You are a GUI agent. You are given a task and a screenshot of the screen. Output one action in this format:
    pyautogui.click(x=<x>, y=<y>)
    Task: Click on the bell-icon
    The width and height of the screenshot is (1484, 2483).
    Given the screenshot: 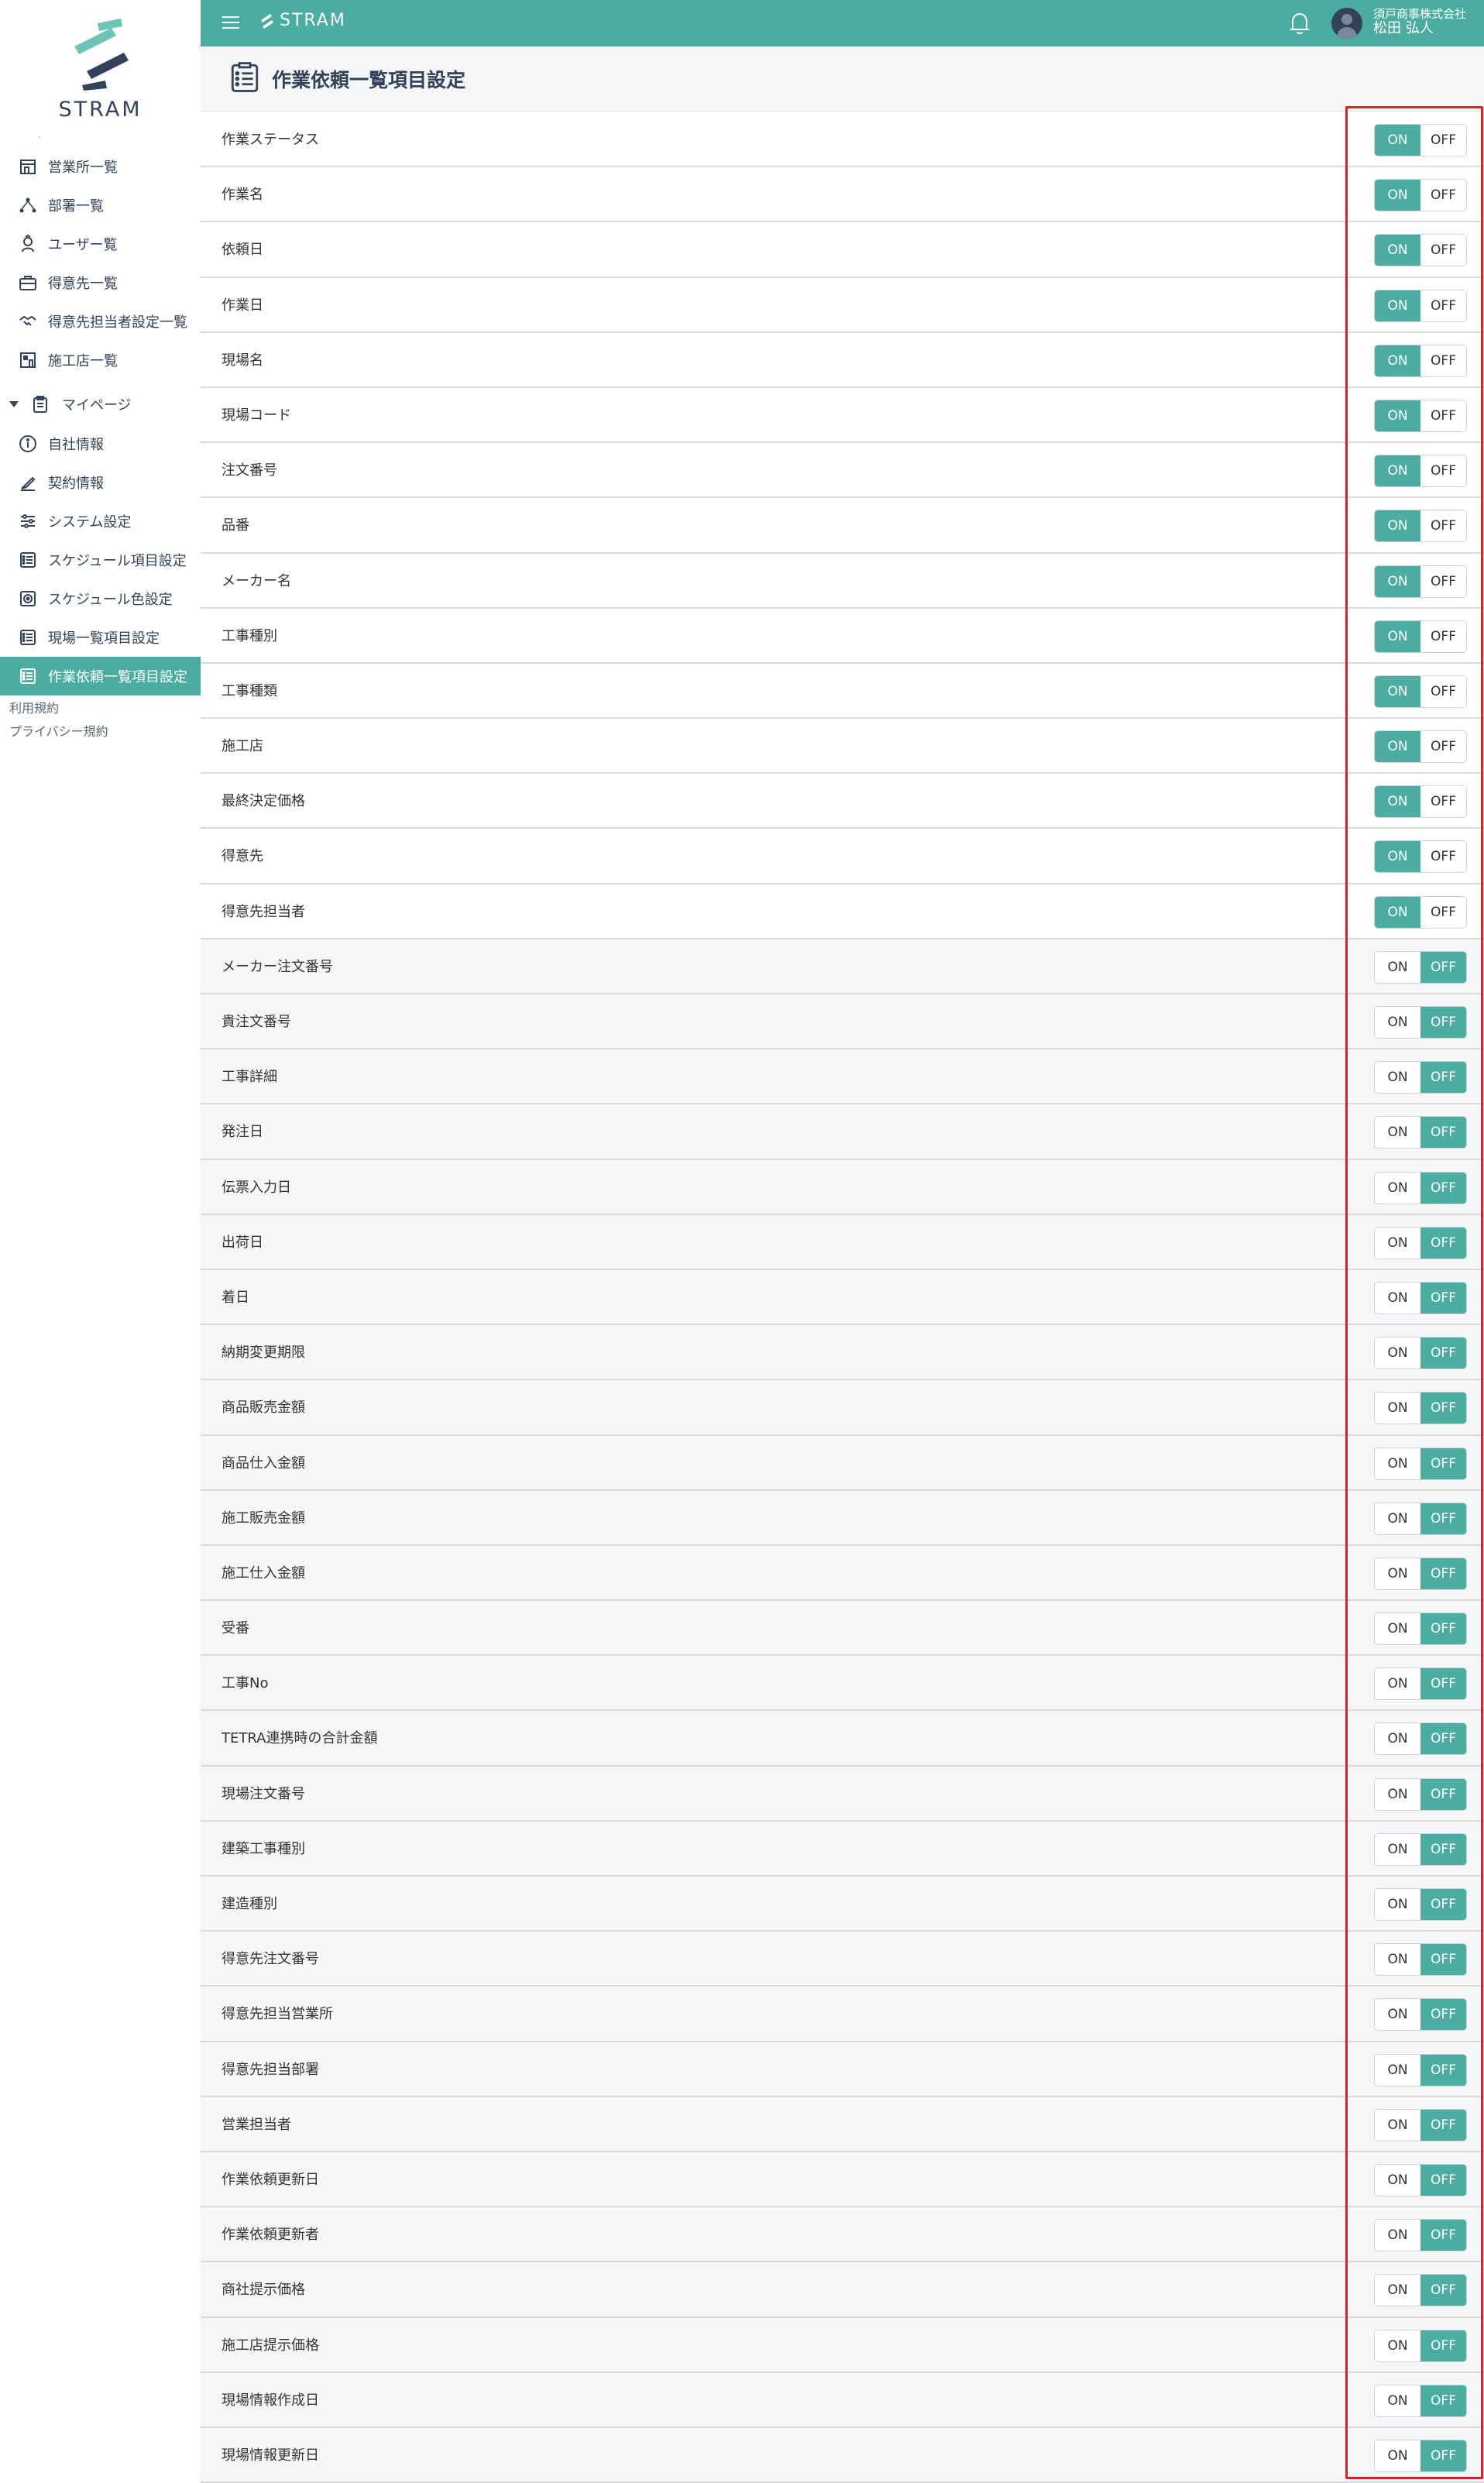 What is the action you would take?
    pyautogui.click(x=1299, y=24)
    